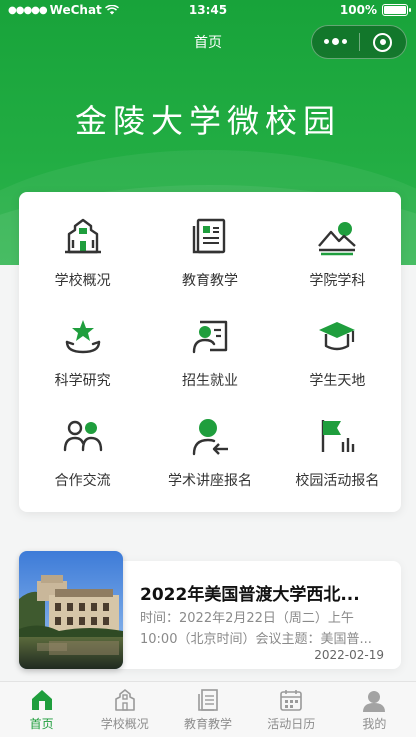  What do you see at coordinates (358, 10) in the screenshot?
I see `battery-percent: 100%` at bounding box center [358, 10].